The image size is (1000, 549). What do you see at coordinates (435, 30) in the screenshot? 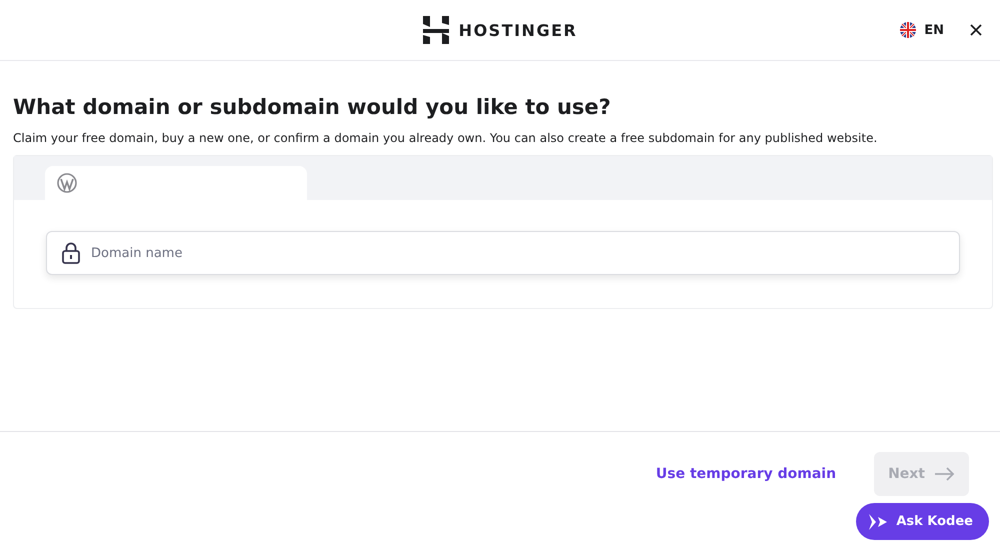
I see `logo-icon` at bounding box center [435, 30].